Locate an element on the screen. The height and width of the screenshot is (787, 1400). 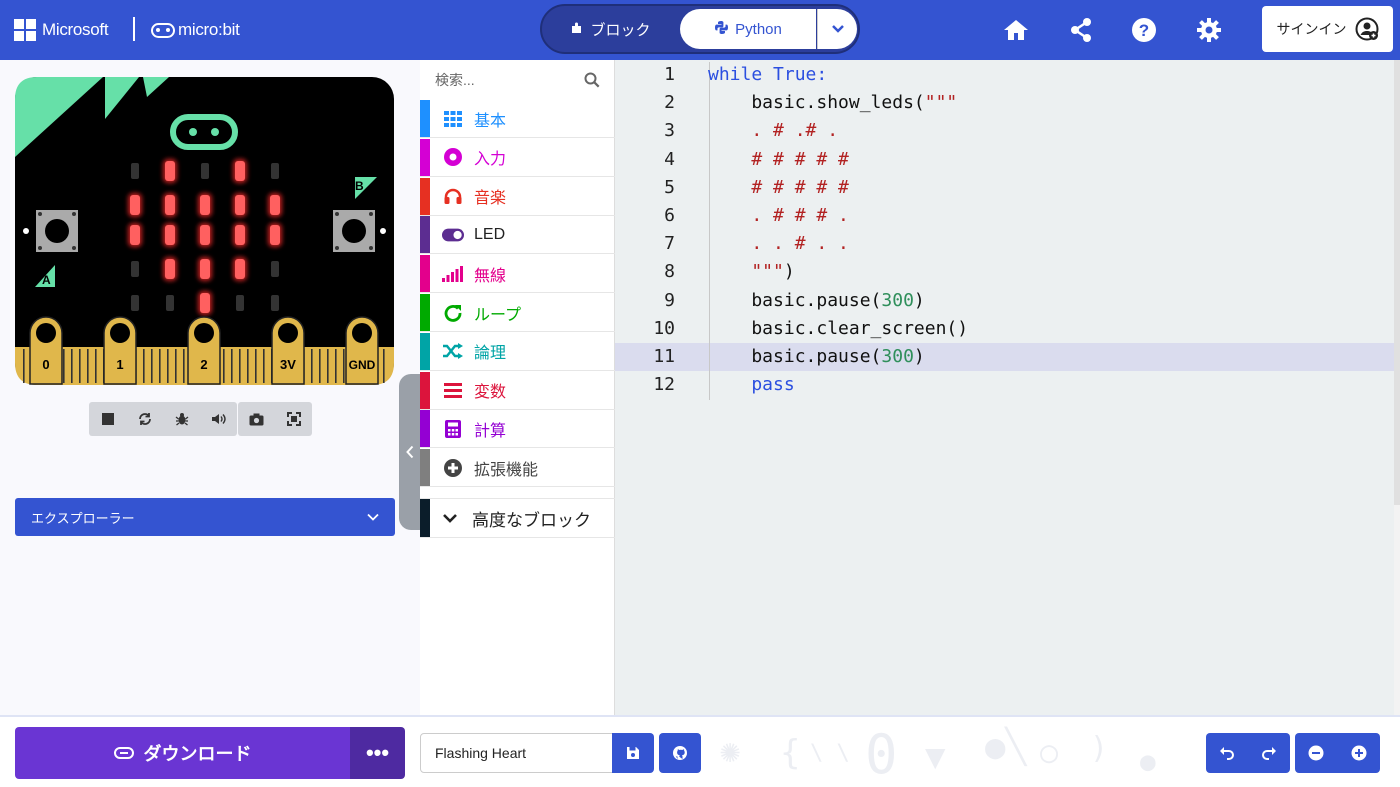
microsoft-logo: Microsoft is located at coordinates (61, 30).